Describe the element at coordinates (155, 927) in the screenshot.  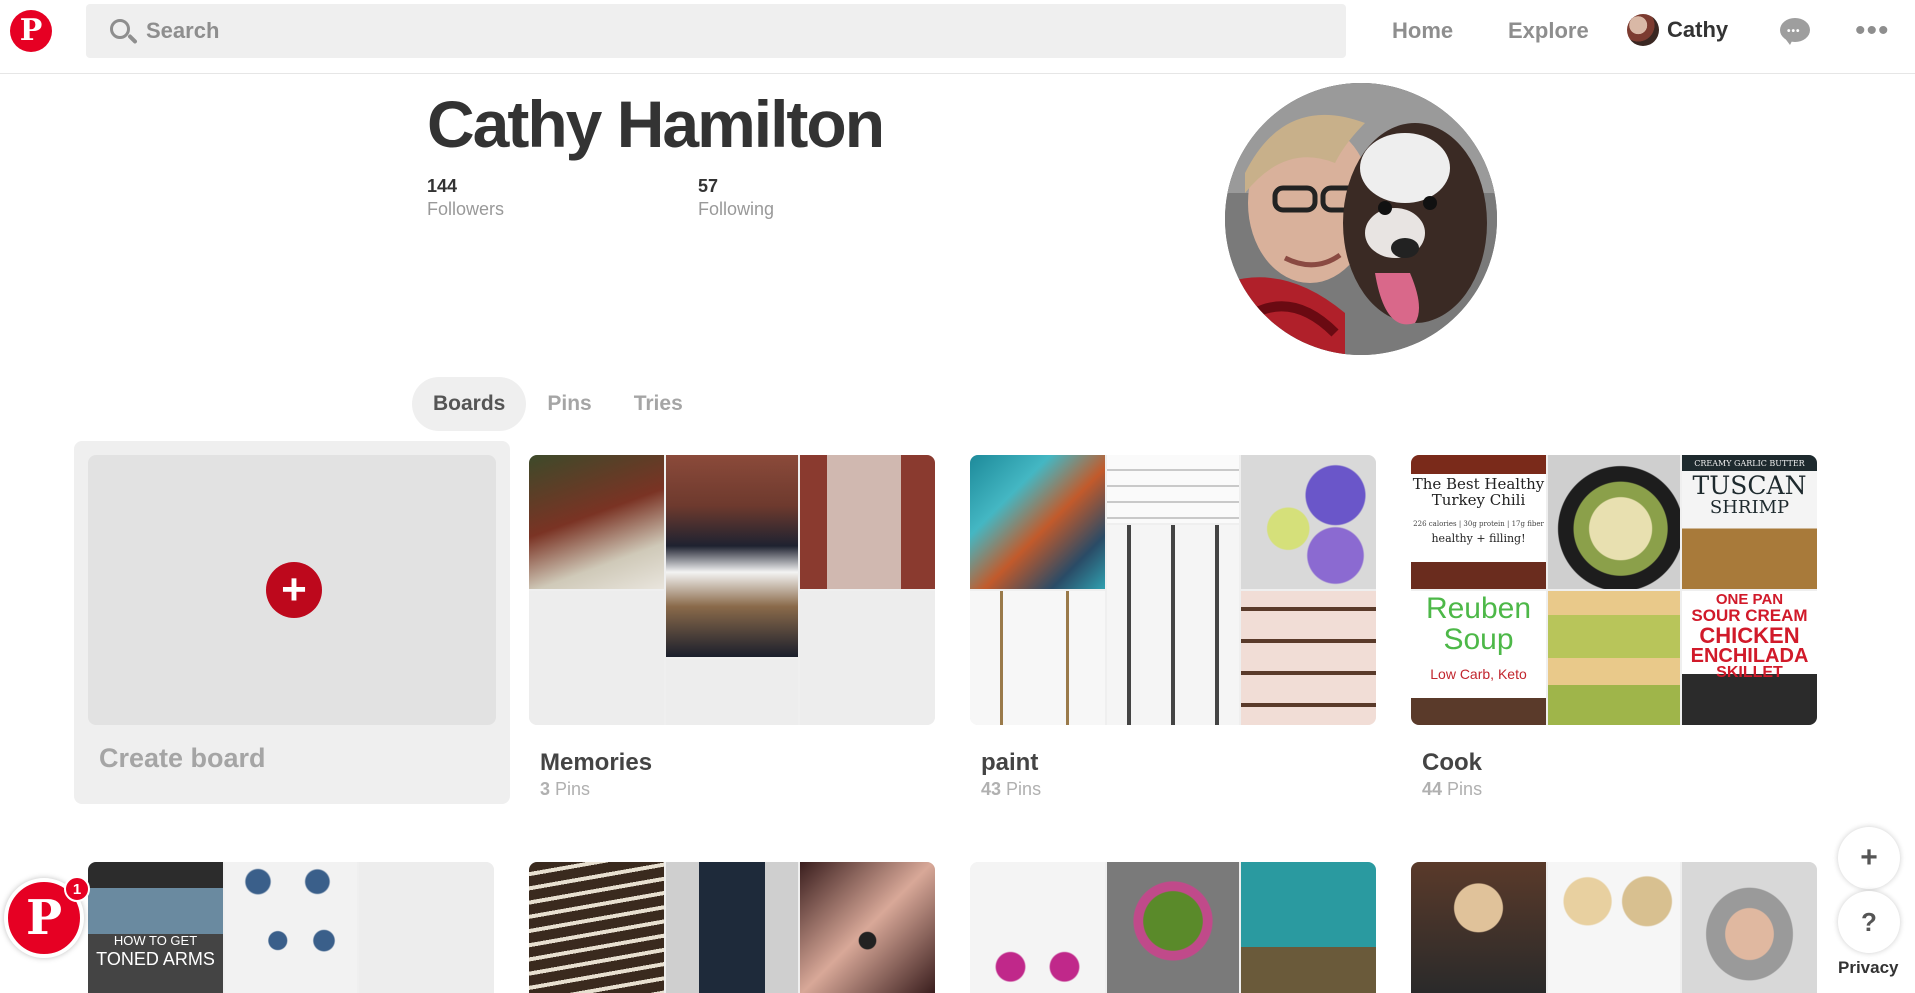
I see `pin-thumbnail: HOW TO GET TONED ARMS` at that location.